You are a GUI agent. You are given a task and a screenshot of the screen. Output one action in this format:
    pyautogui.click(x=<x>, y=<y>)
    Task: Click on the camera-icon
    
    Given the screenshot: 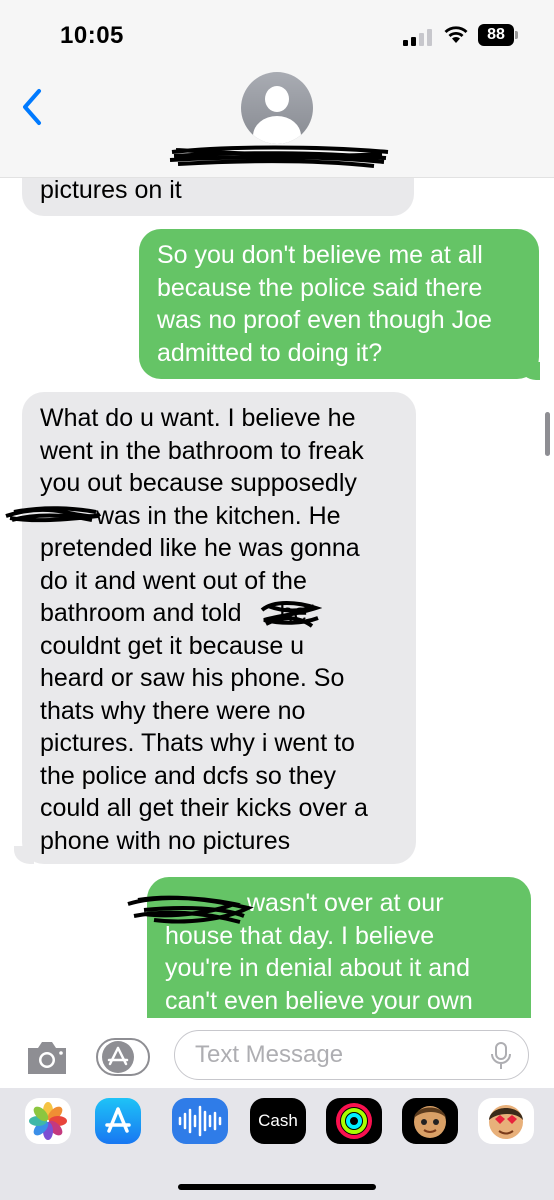 What is the action you would take?
    pyautogui.click(x=47, y=1058)
    